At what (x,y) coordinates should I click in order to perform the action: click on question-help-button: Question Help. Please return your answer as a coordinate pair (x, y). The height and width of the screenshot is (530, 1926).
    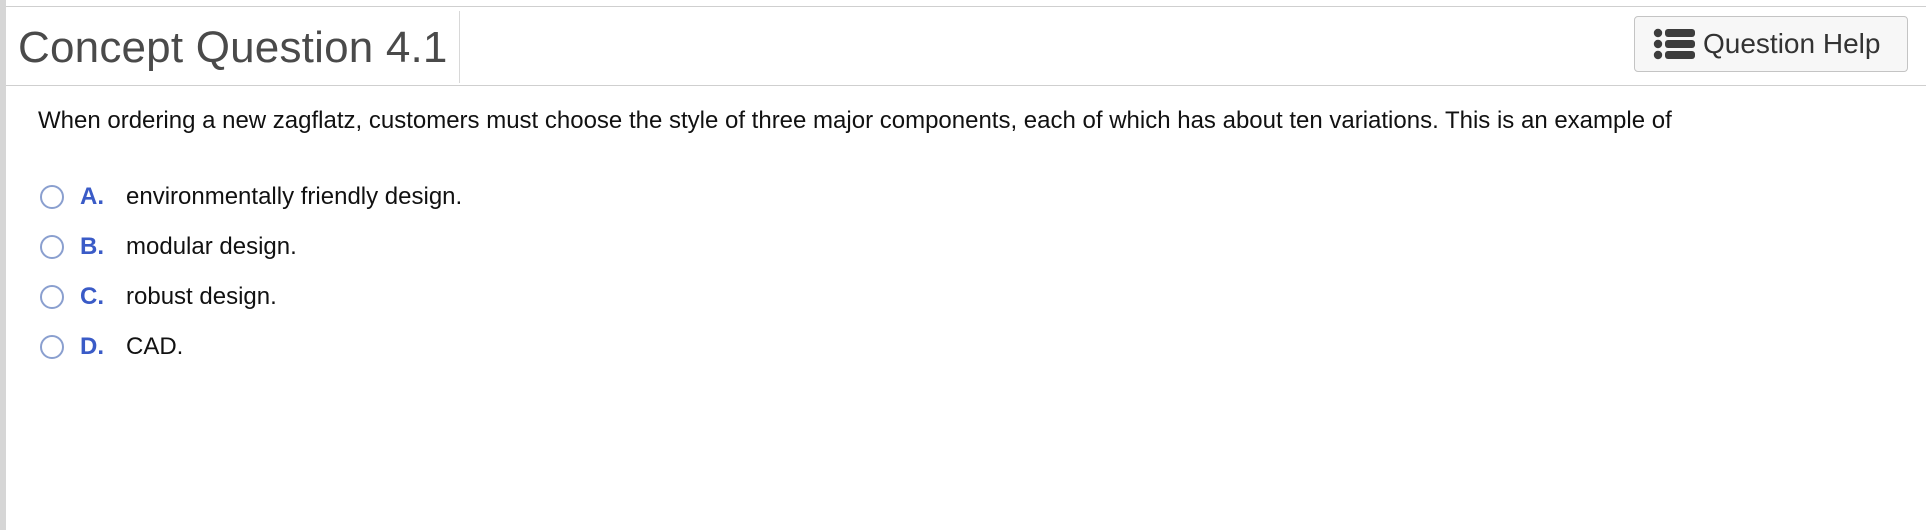
    Looking at the image, I should click on (1771, 44).